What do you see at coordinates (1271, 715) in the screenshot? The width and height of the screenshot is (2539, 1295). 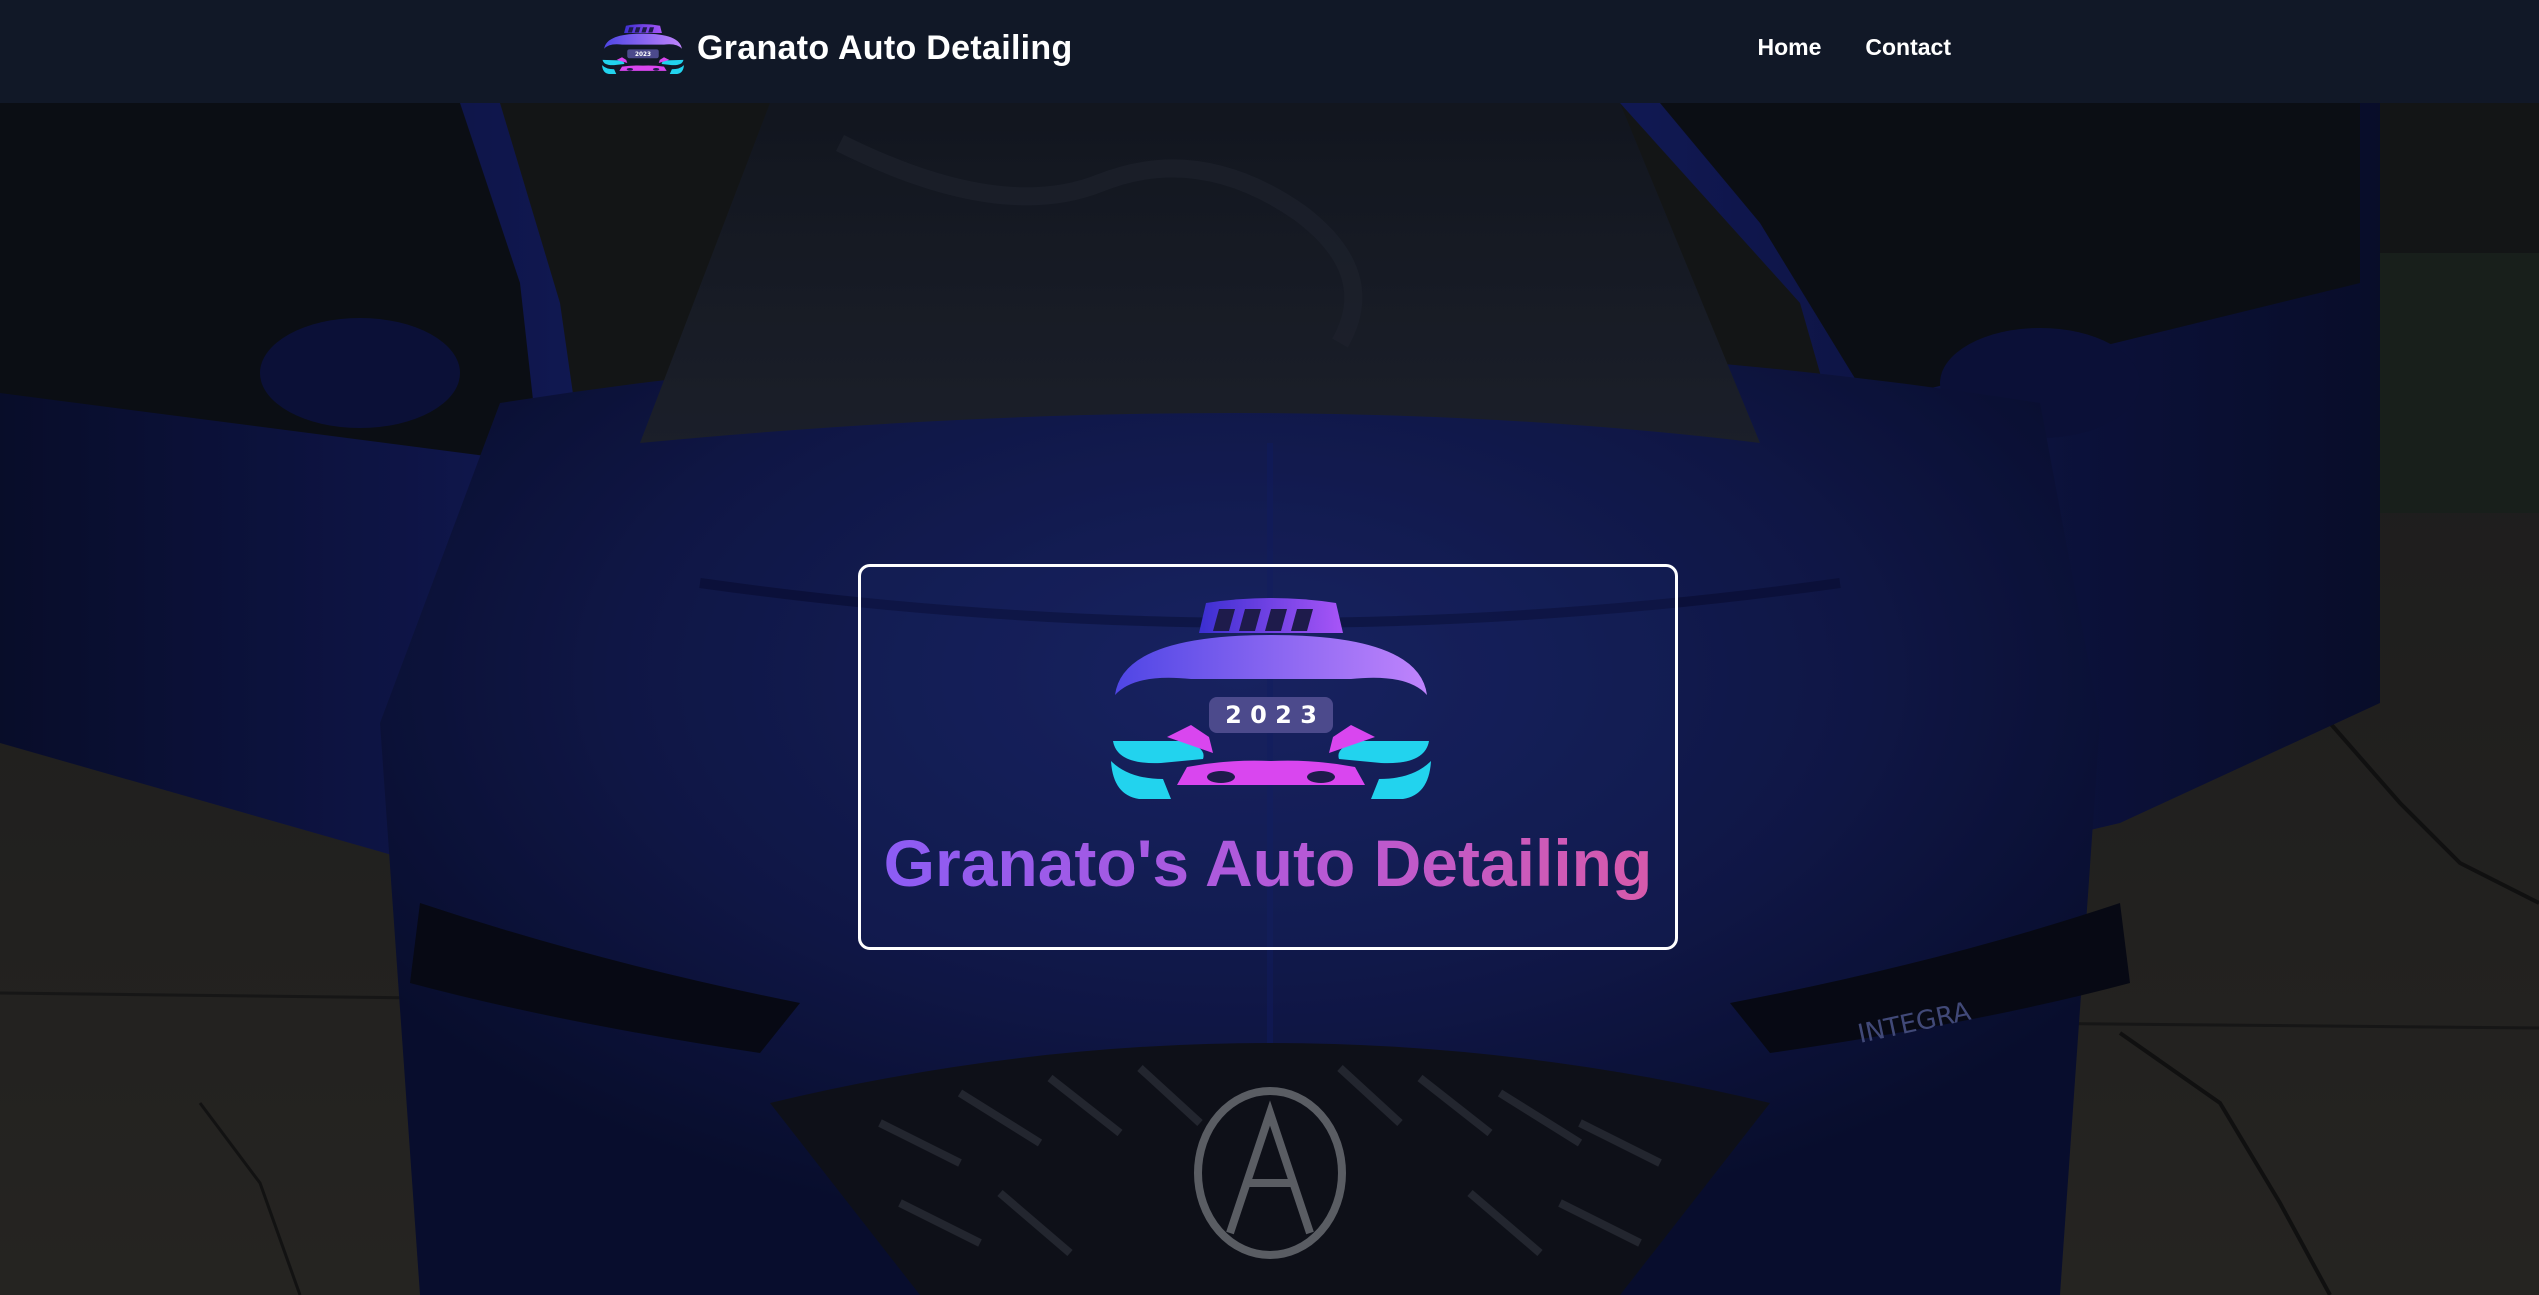 I see `hero-logo-year: 2 0 2 3` at bounding box center [1271, 715].